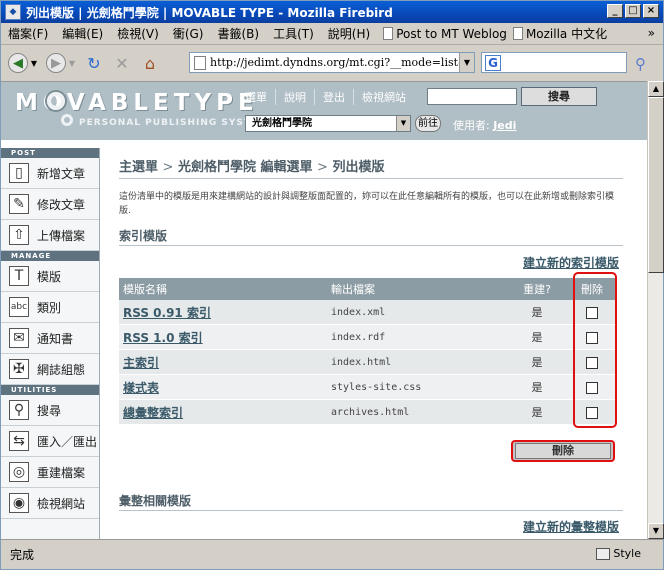 The height and width of the screenshot is (570, 664). Describe the element at coordinates (358, 337) in the screenshot. I see `output-file: index.rdf` at that location.